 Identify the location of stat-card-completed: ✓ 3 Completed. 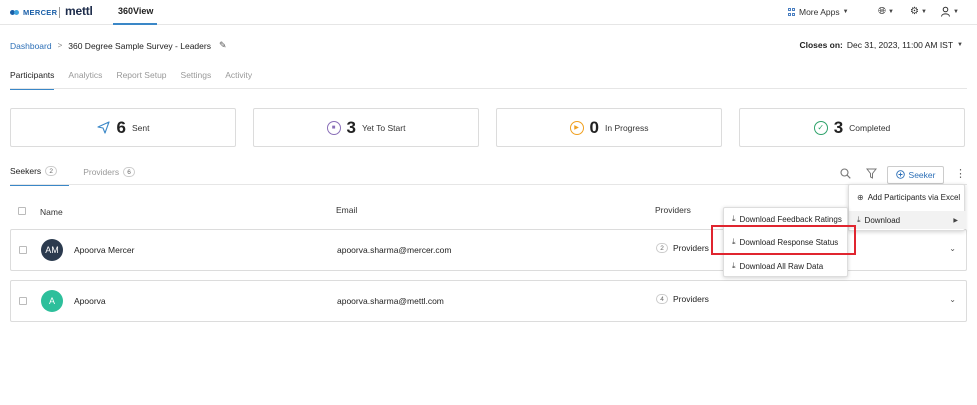
(852, 127).